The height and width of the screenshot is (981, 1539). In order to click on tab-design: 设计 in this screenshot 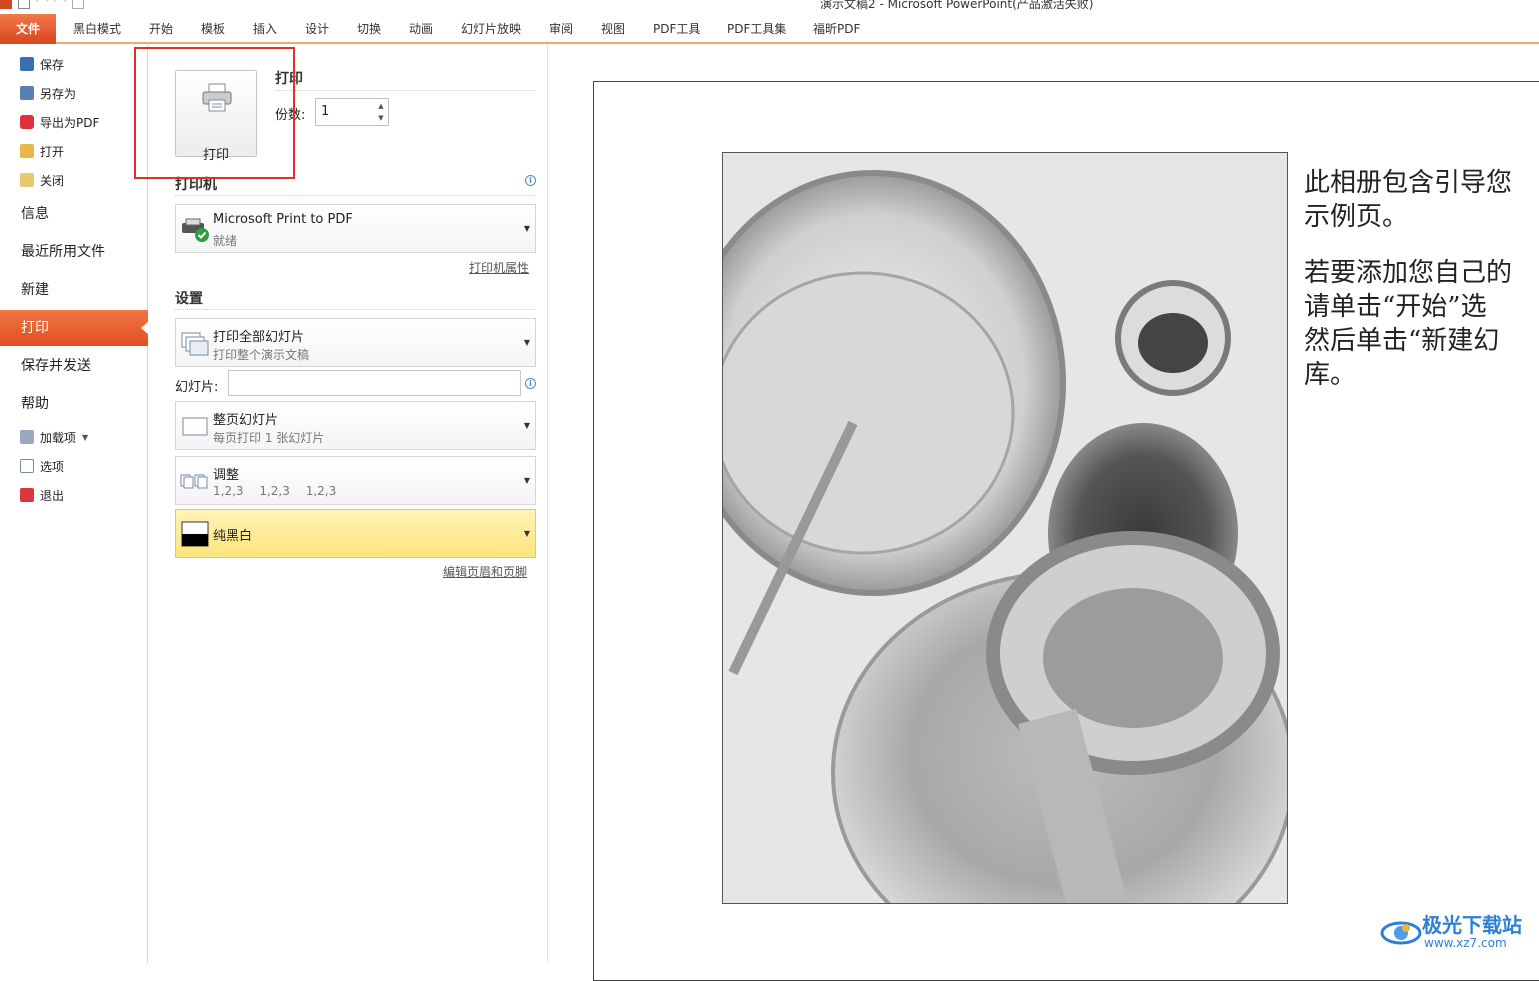, I will do `click(317, 29)`.